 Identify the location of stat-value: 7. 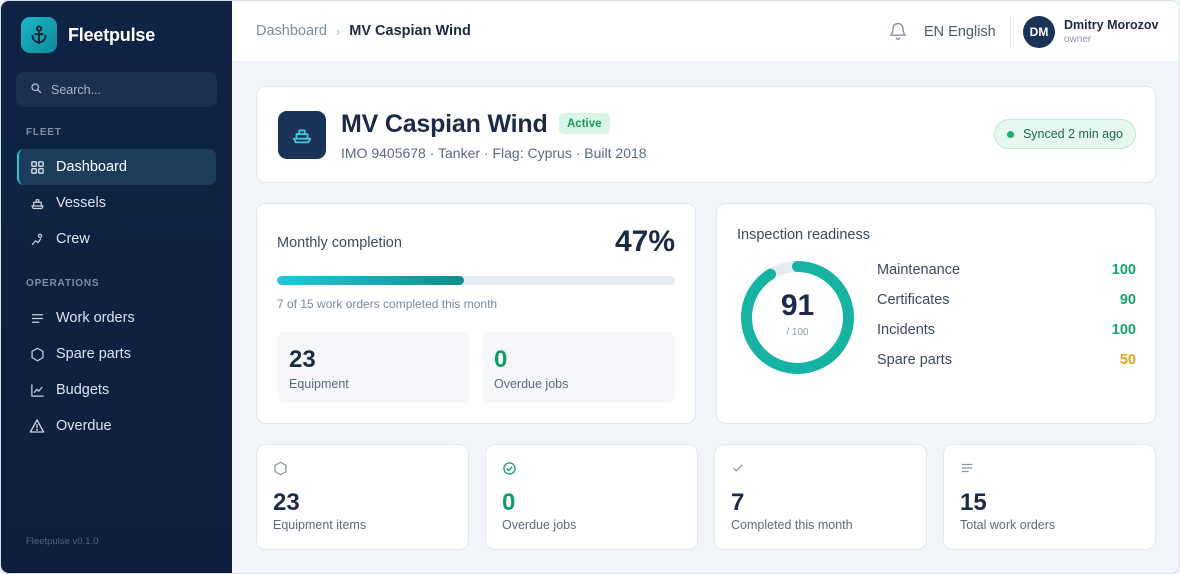
(738, 502).